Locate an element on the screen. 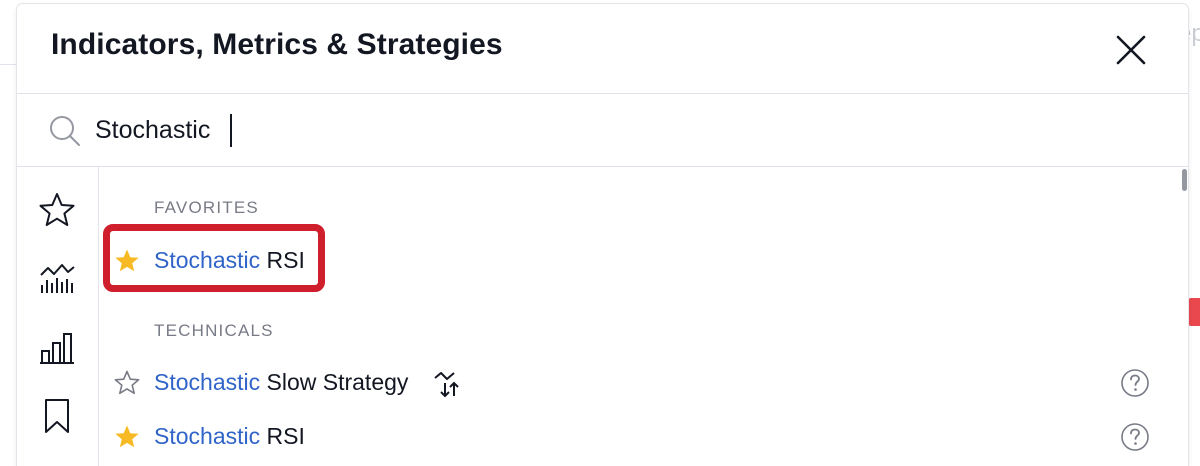 This screenshot has height=466, width=1200. bar-chart-icon is located at coordinates (57, 348).